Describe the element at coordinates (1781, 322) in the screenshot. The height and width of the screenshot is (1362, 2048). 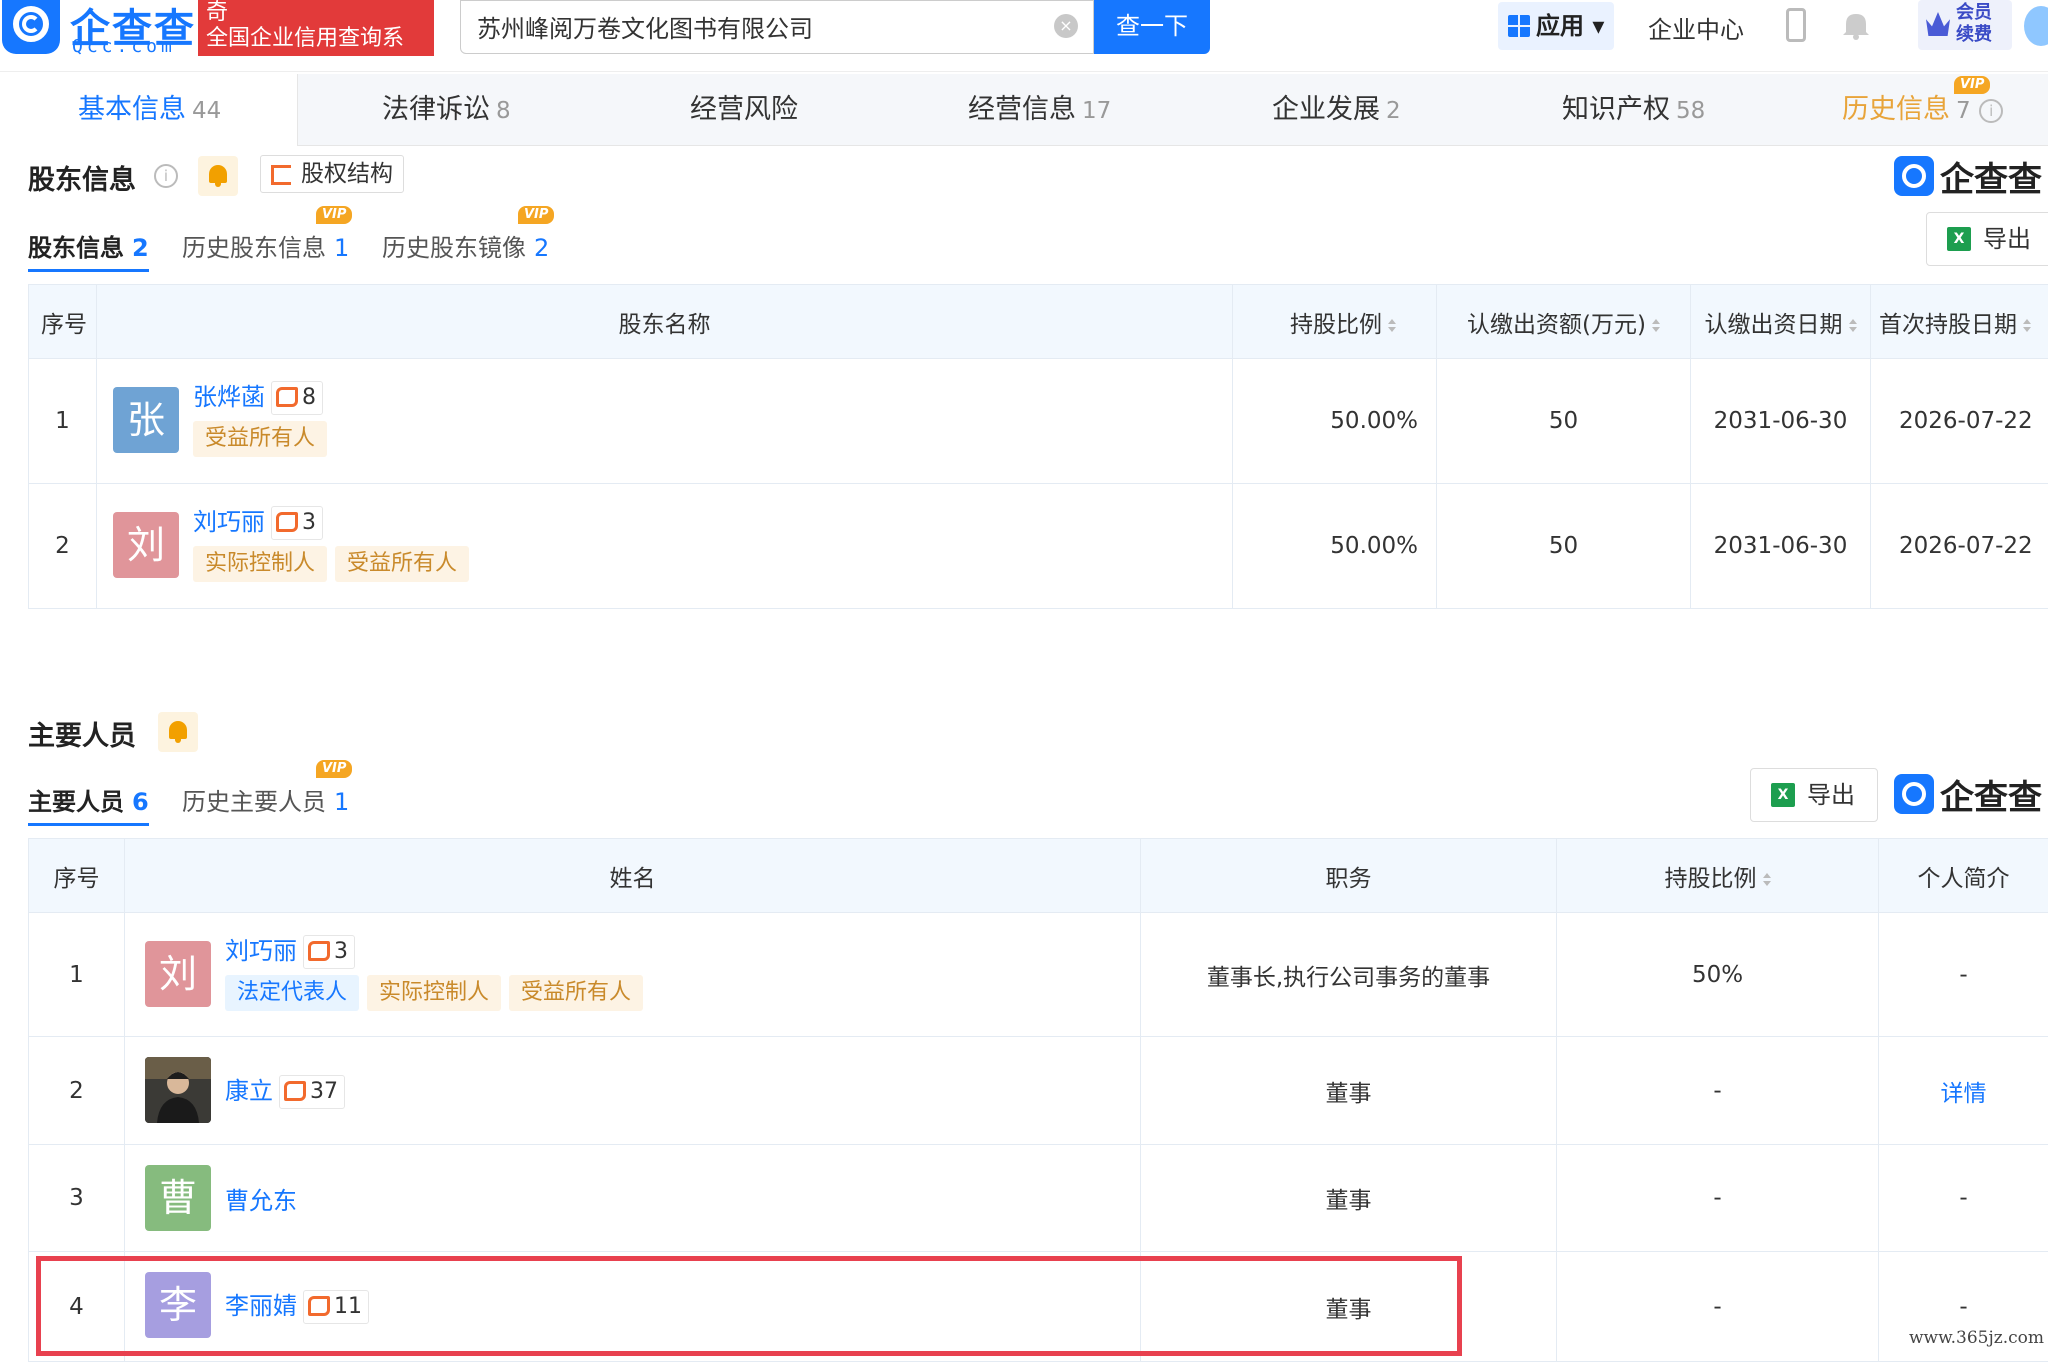
I see `col-header-sortable: 认缴出资日期` at that location.